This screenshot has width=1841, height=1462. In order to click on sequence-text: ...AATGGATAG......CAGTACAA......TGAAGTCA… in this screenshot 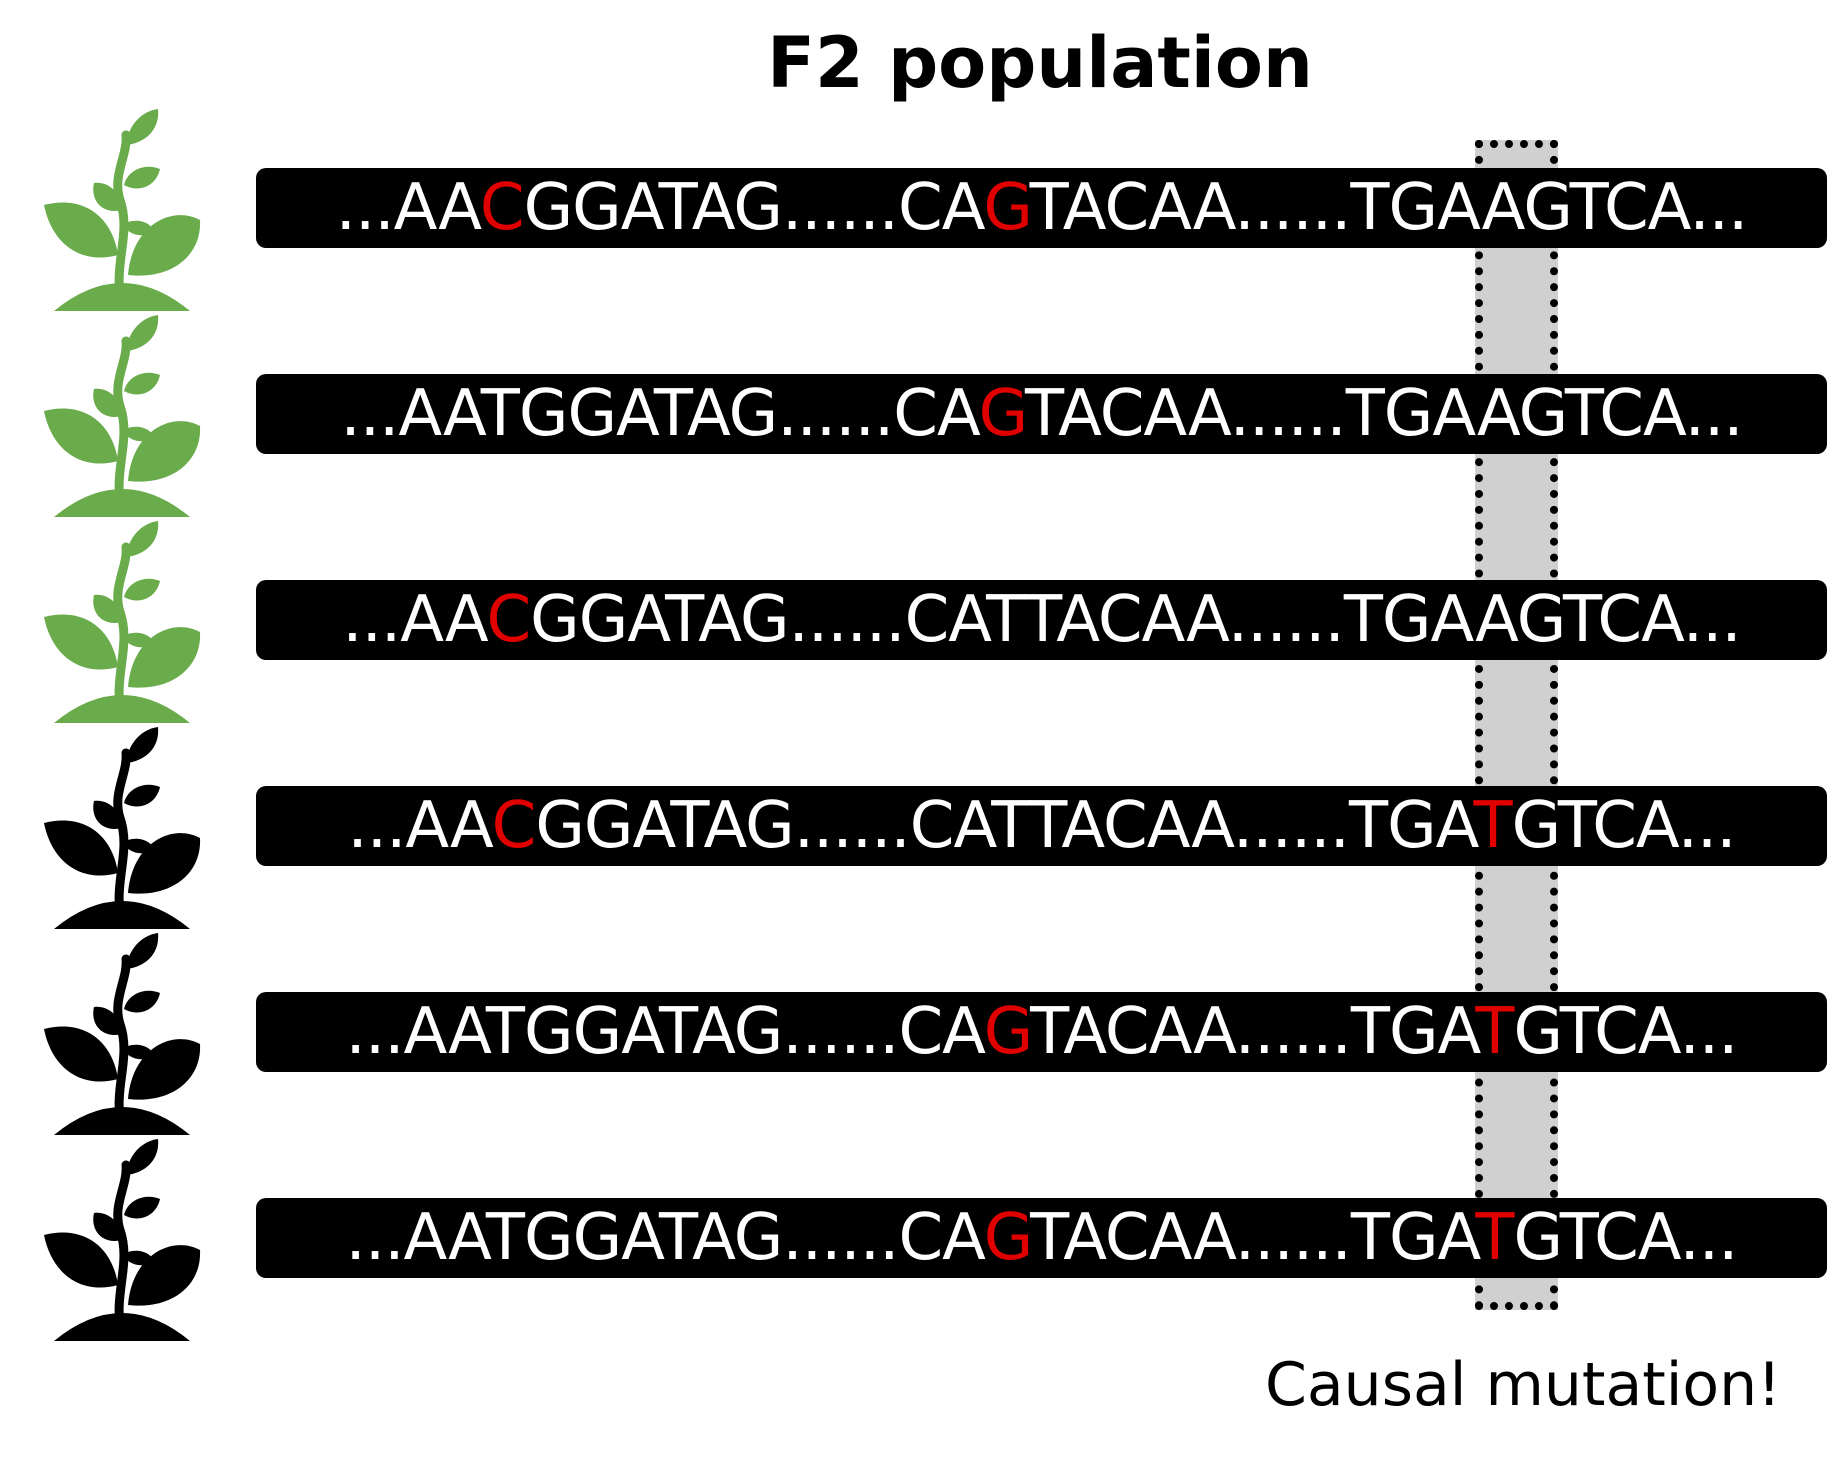, I will do `click(1042, 414)`.